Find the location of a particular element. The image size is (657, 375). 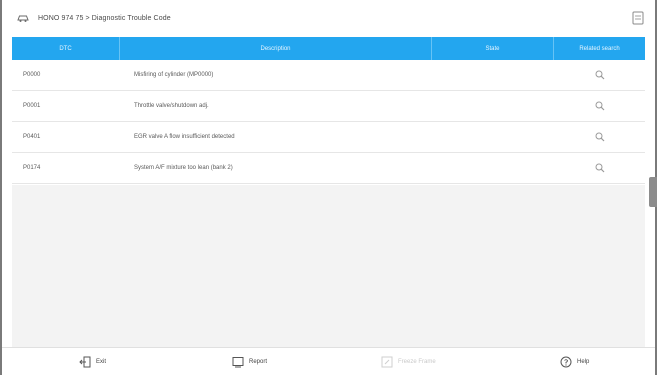

dtc-code: P0174 is located at coordinates (32, 168).